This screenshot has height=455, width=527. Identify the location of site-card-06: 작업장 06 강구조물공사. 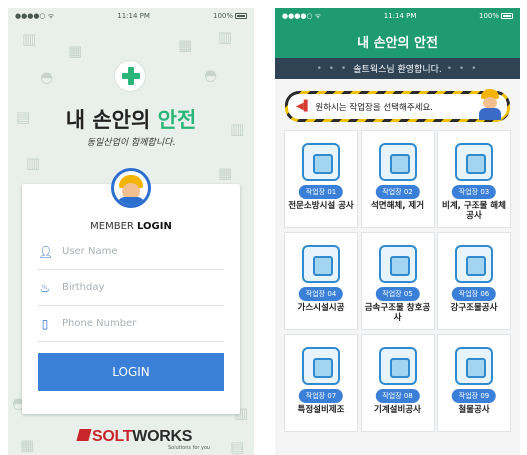
(474, 281).